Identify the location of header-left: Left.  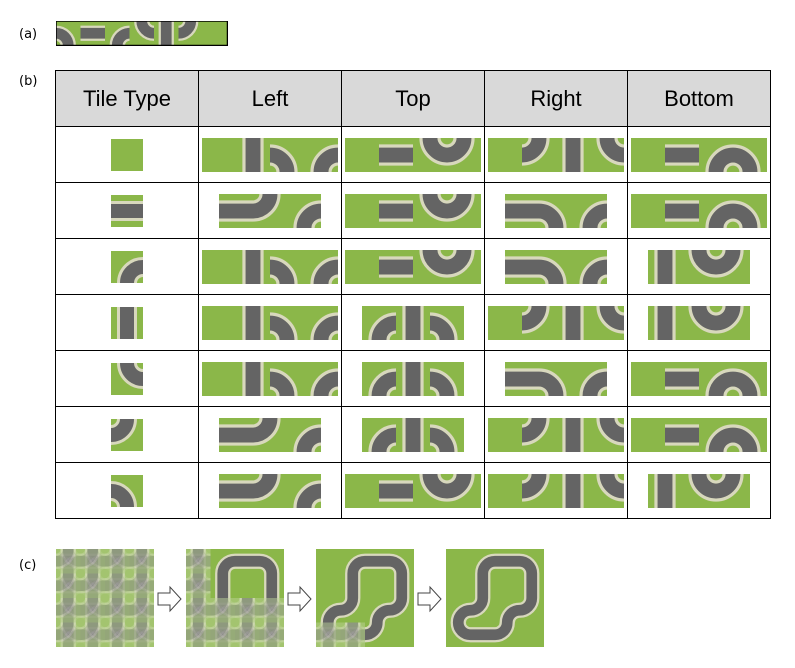
(270, 98).